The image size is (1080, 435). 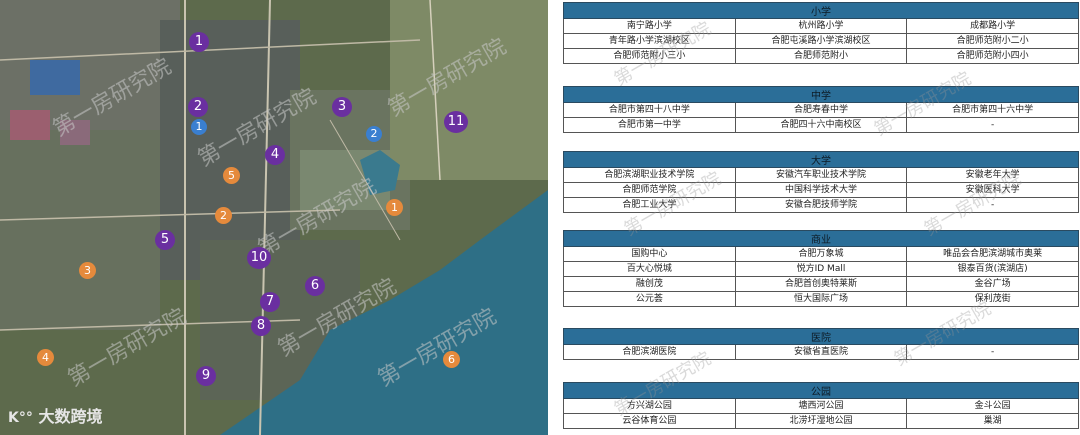 I want to click on table-cell: 巢湖, so click(x=992, y=421).